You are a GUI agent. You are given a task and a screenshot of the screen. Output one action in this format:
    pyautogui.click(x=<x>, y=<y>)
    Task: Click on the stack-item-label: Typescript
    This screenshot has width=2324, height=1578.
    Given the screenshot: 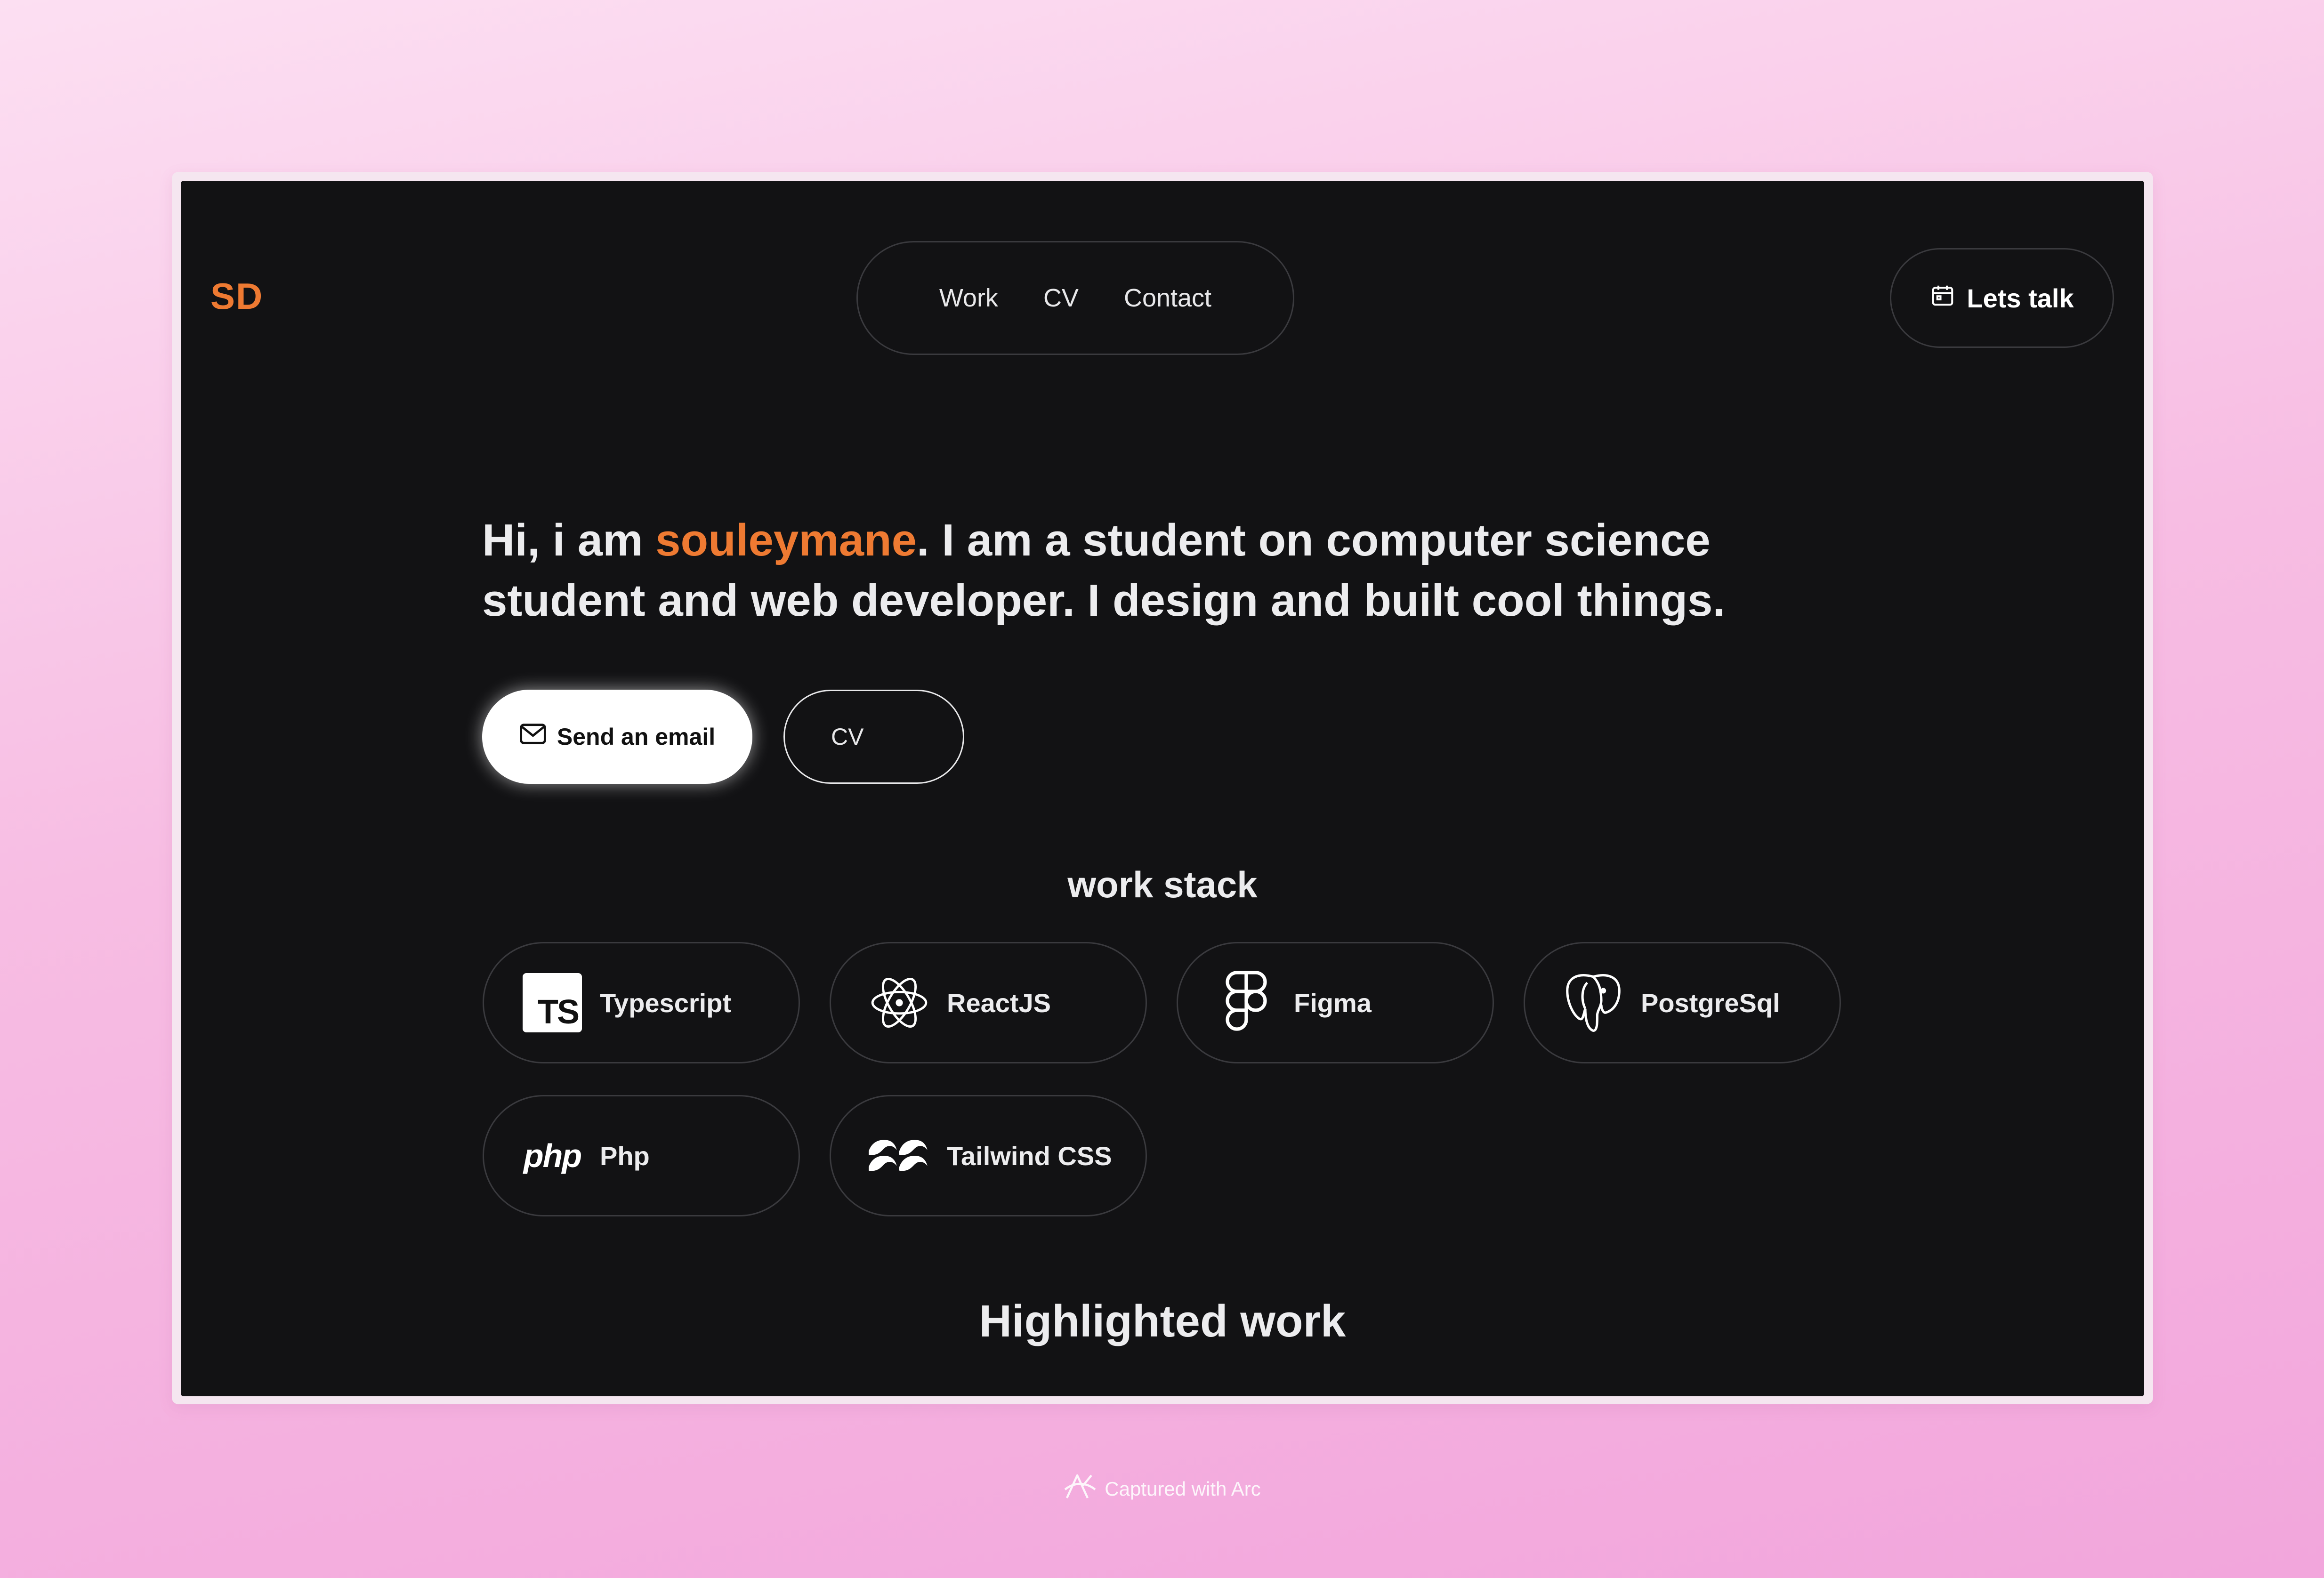 What is the action you would take?
    pyautogui.click(x=666, y=1003)
    